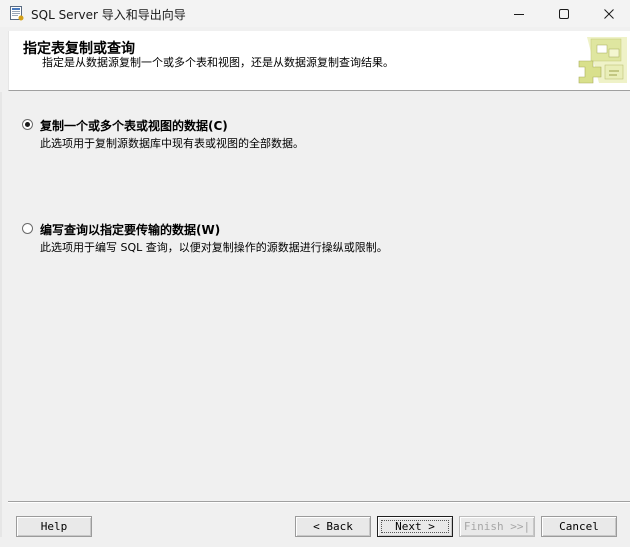 This screenshot has height=547, width=630. Describe the element at coordinates (1, 314) in the screenshot. I see `left-edge` at that location.